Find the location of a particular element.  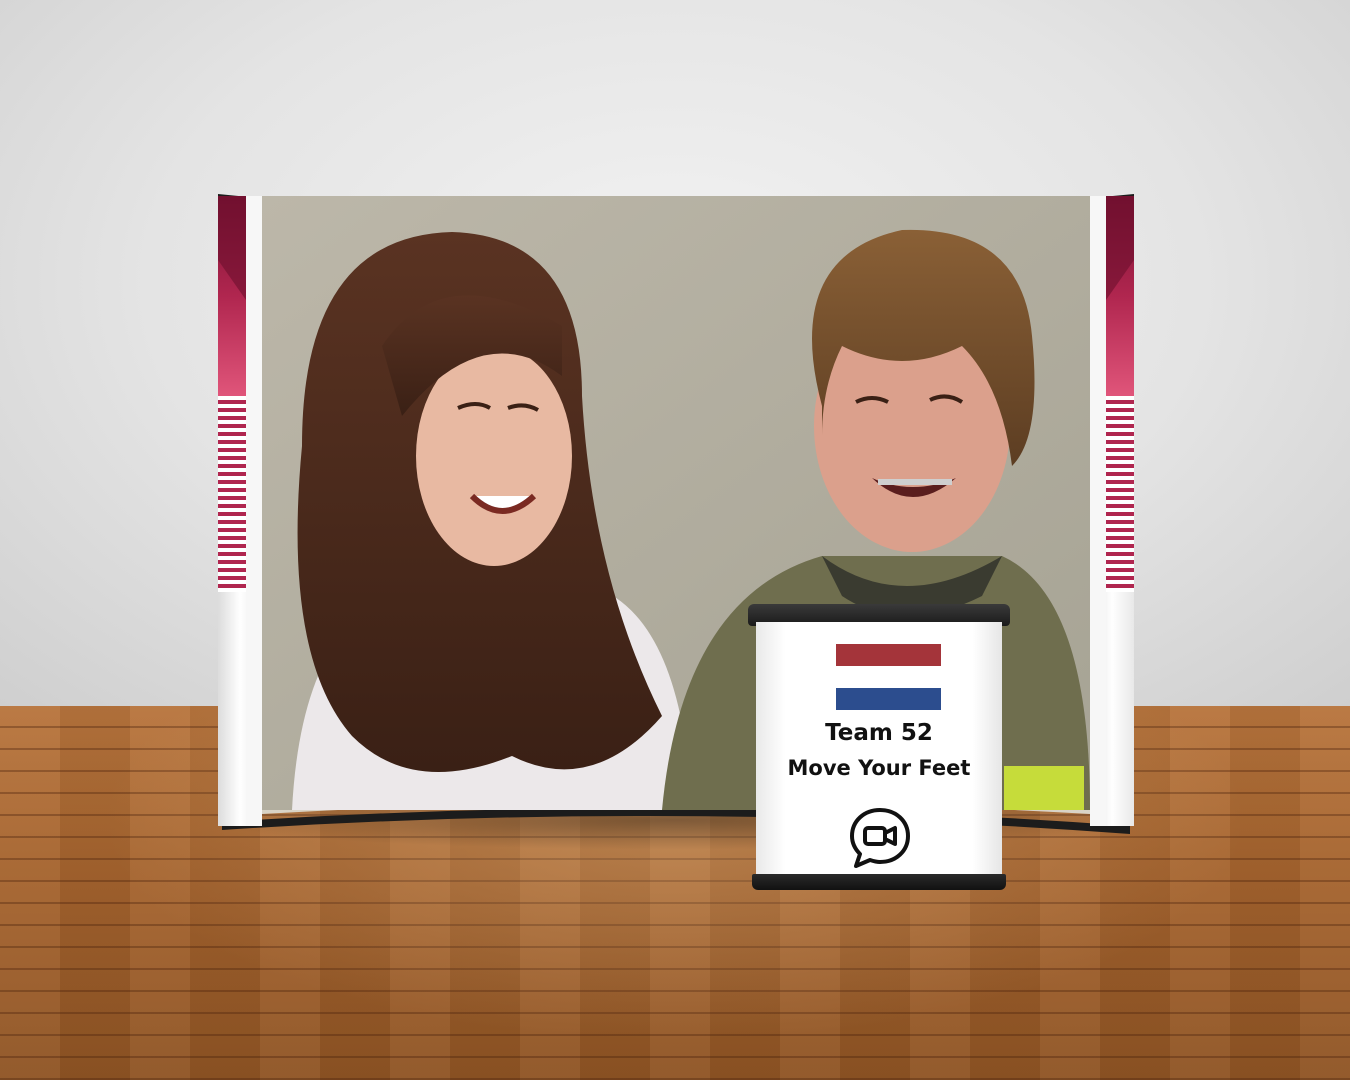

flag-red-stripe is located at coordinates (888, 655).